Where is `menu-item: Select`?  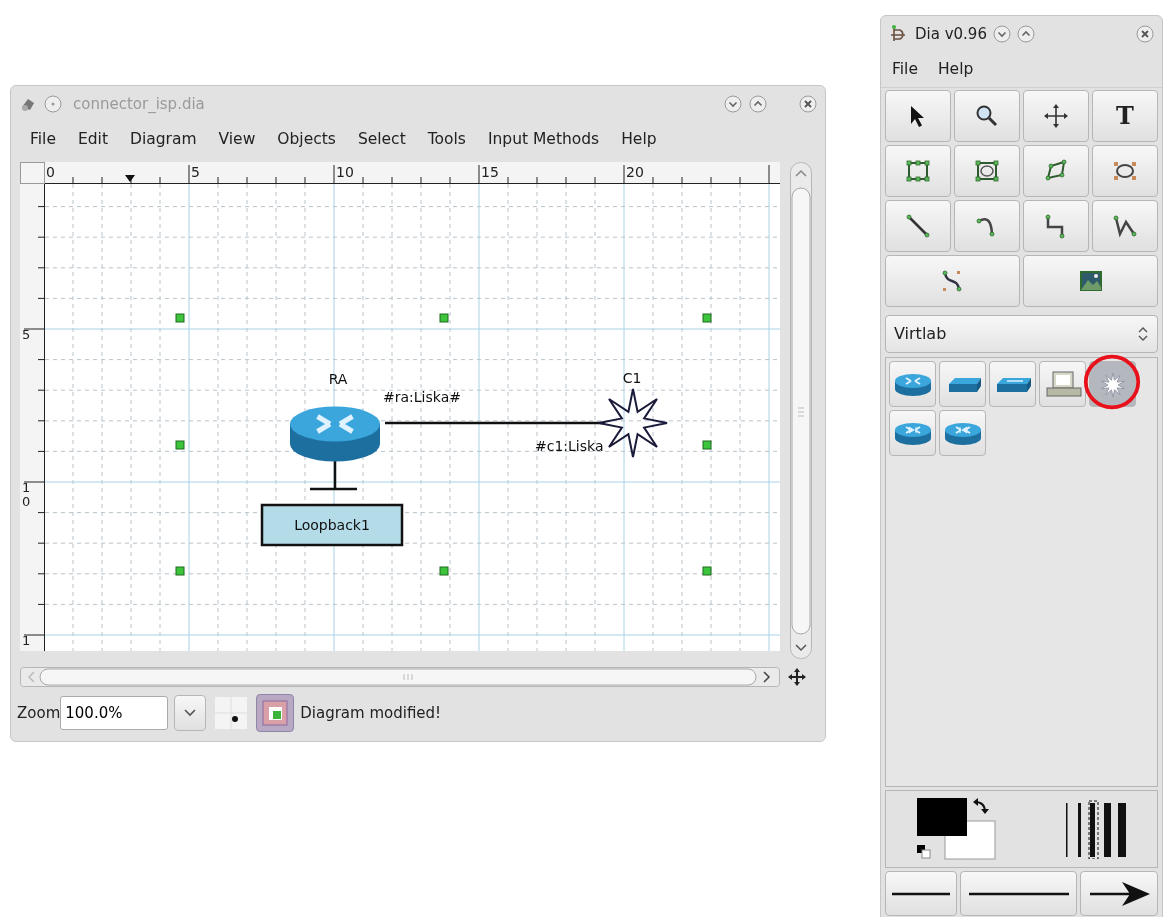
menu-item: Select is located at coordinates (381, 140).